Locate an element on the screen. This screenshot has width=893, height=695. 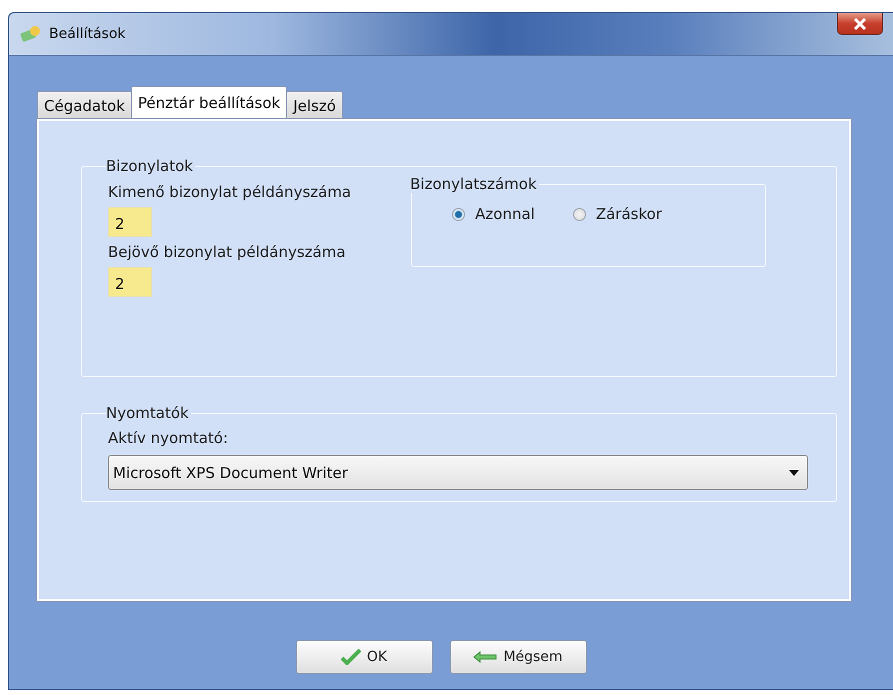
field-label: Bejövő bizonylat példányszáma is located at coordinates (227, 252).